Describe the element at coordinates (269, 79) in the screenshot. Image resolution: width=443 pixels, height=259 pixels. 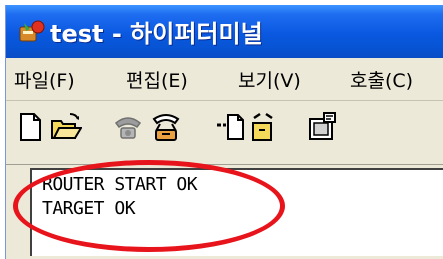
I see `menu-view: 보기(V)` at that location.